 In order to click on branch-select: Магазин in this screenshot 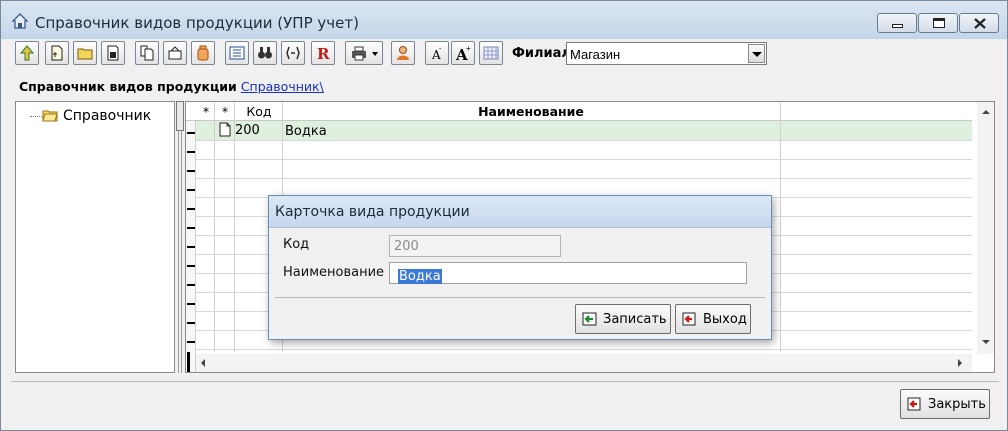, I will do `click(666, 53)`.